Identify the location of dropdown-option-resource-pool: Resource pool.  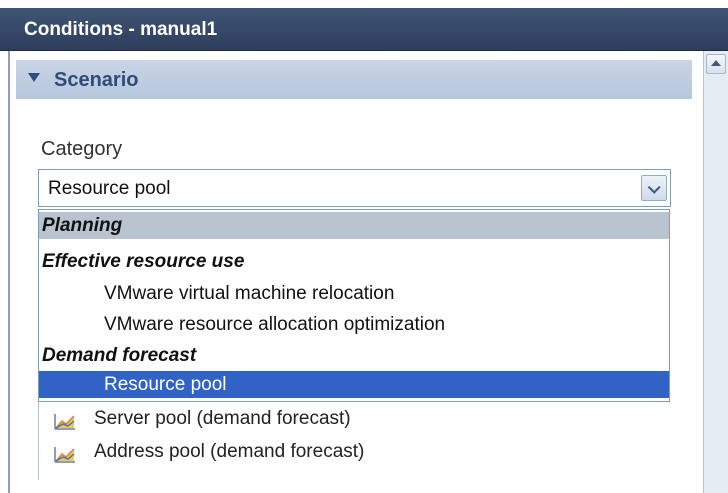
(354, 384).